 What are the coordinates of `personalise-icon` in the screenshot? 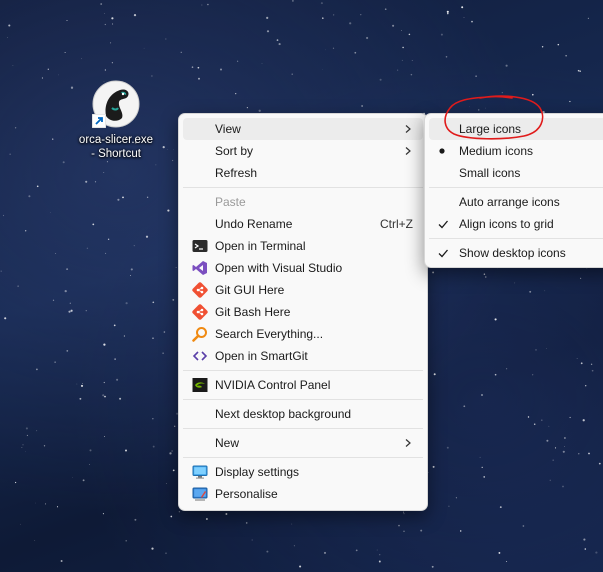 It's located at (200, 494).